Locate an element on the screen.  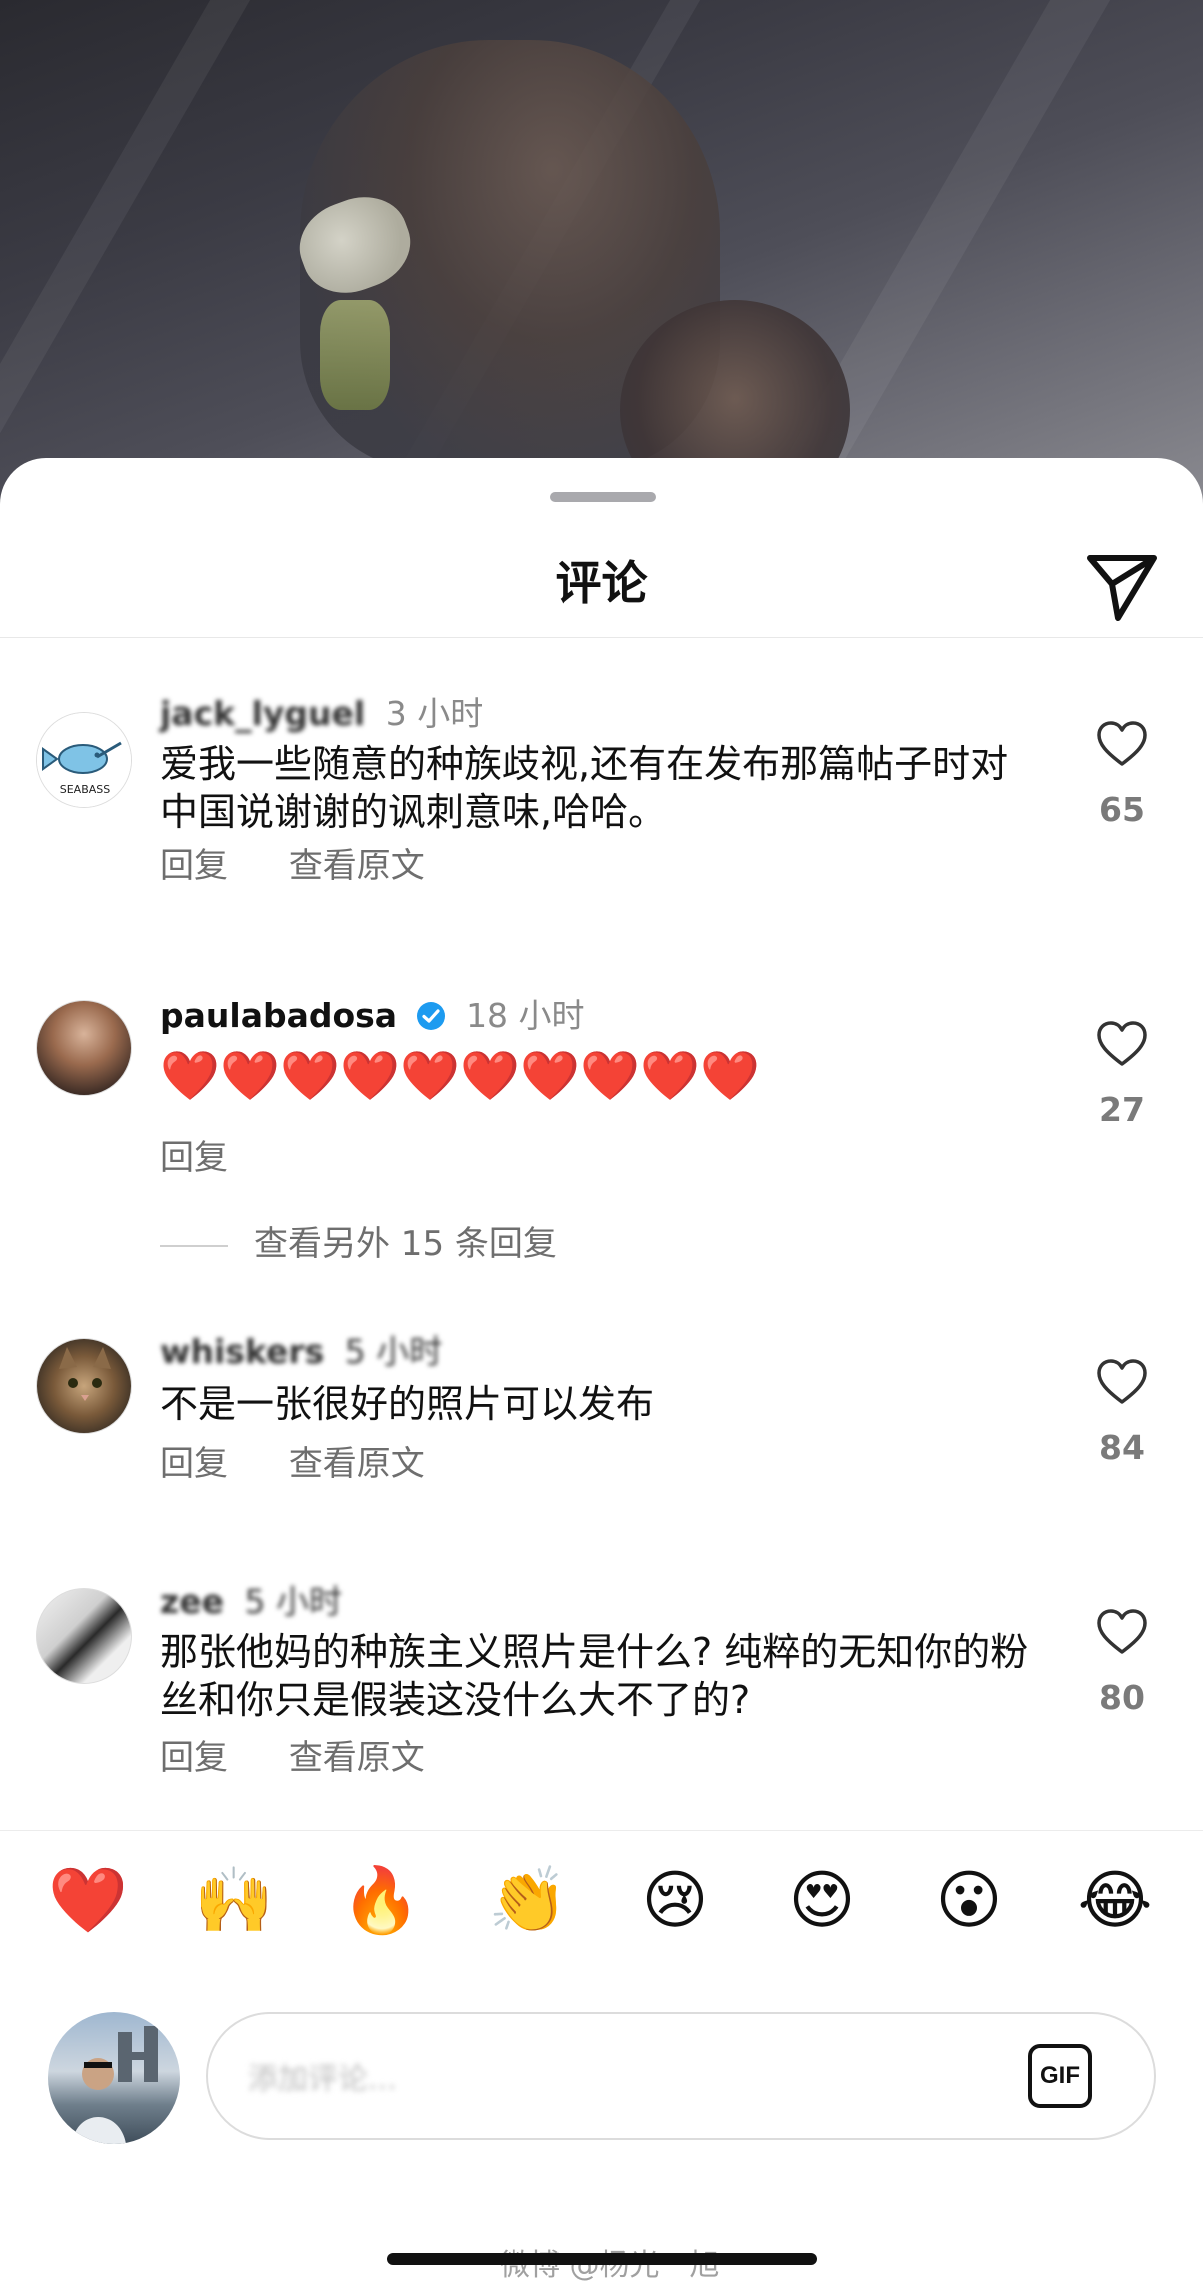
home-indicator is located at coordinates (602, 2259).